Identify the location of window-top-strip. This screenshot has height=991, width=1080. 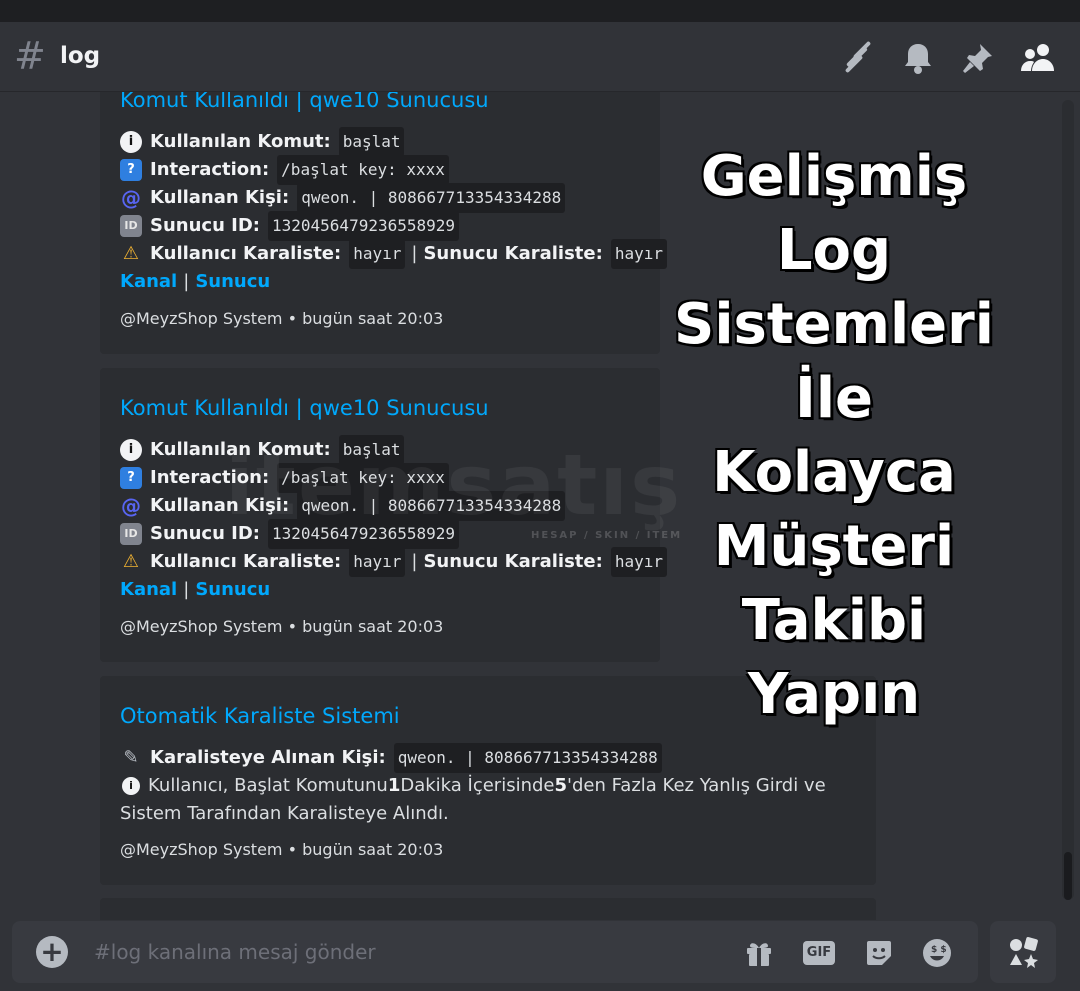
(540, 11).